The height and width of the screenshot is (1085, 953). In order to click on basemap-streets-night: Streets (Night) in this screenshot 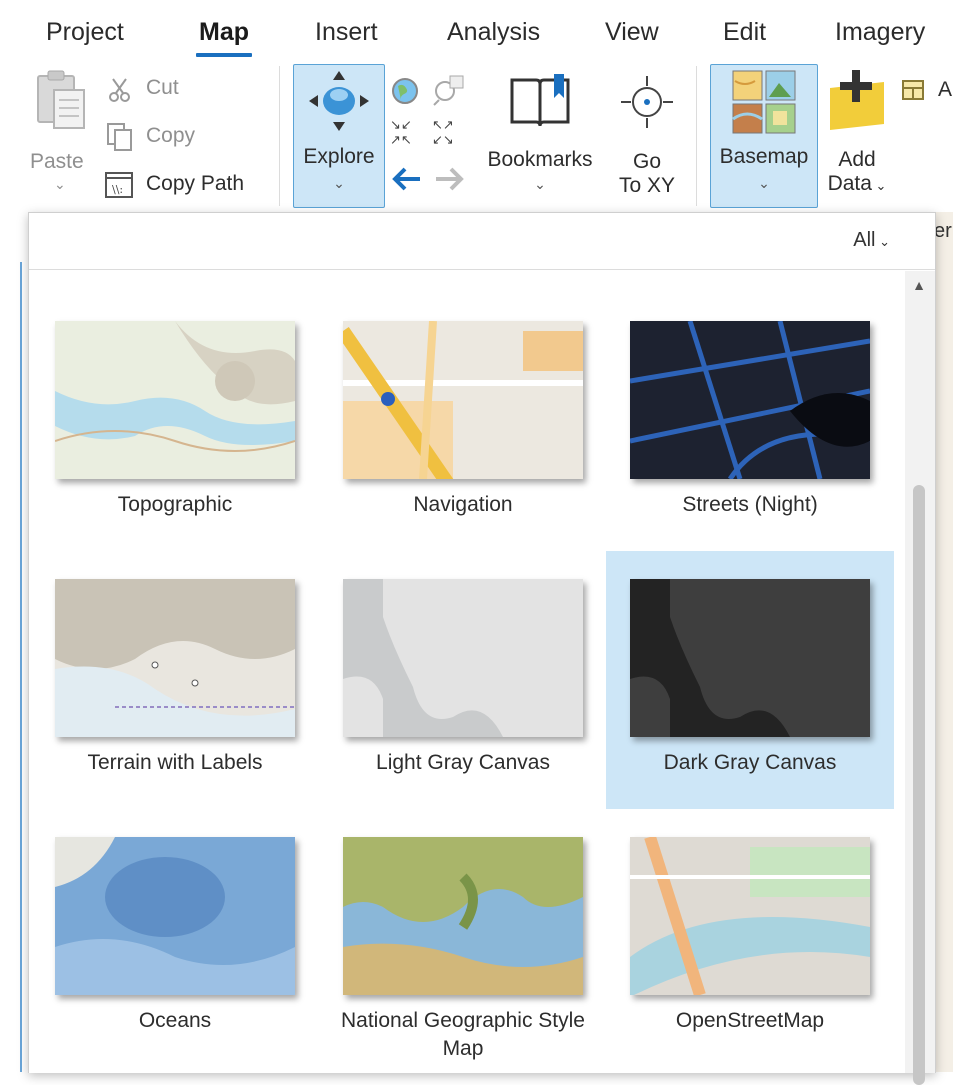, I will do `click(750, 427)`.